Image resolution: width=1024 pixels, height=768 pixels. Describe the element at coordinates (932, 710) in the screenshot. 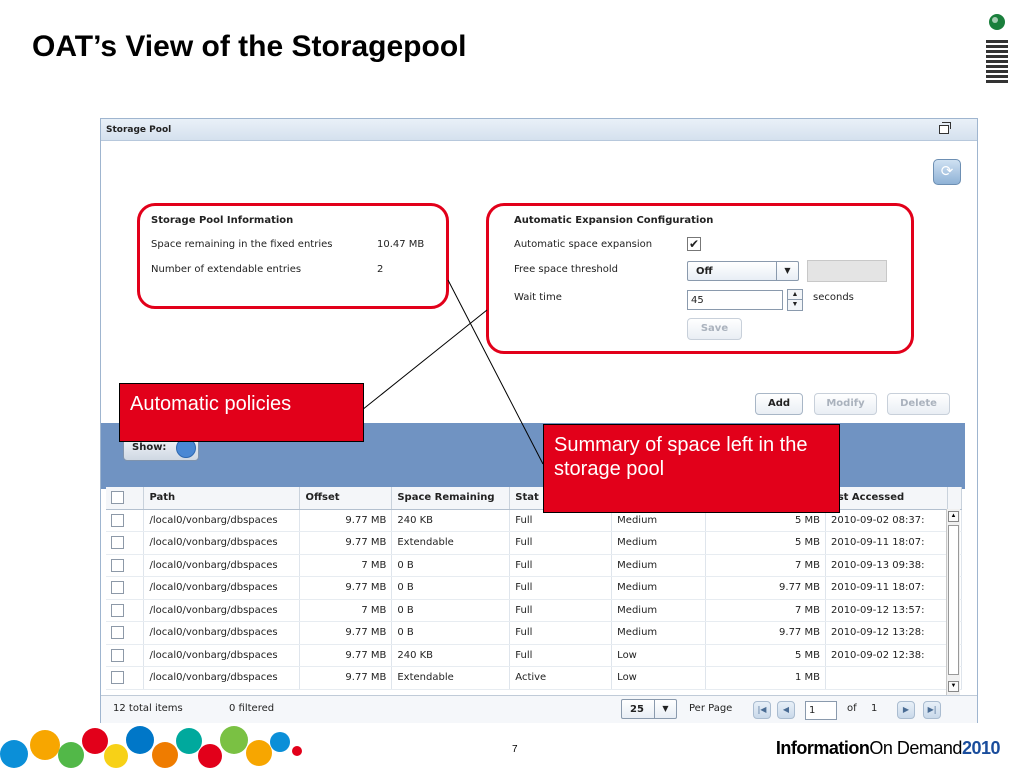

I see `last-page-icon: ▶|` at that location.